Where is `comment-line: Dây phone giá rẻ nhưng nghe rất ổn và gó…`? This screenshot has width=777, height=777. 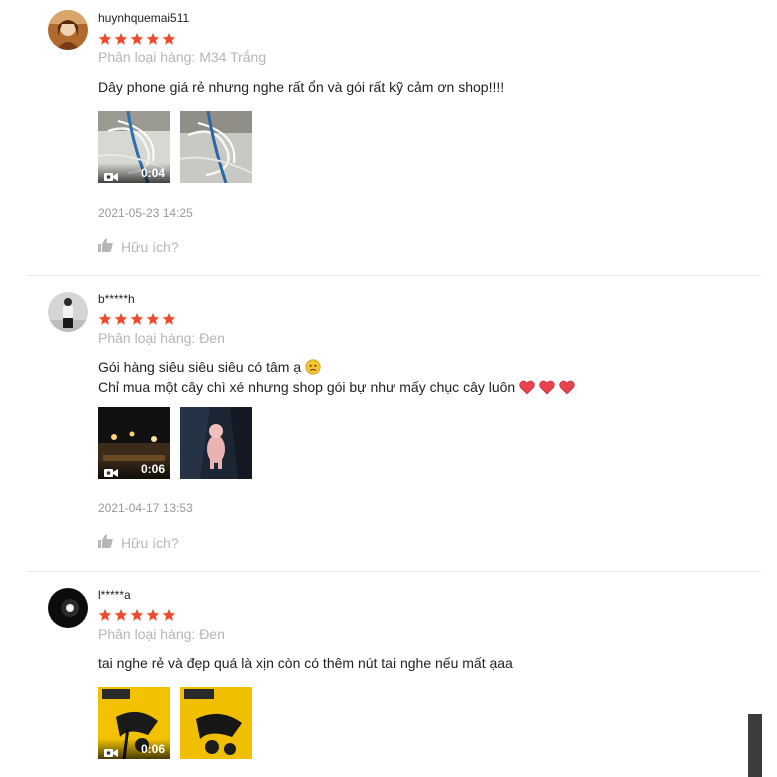
comment-line: Dây phone giá rẻ nhưng nghe rất ổn và gó… is located at coordinates (301, 87).